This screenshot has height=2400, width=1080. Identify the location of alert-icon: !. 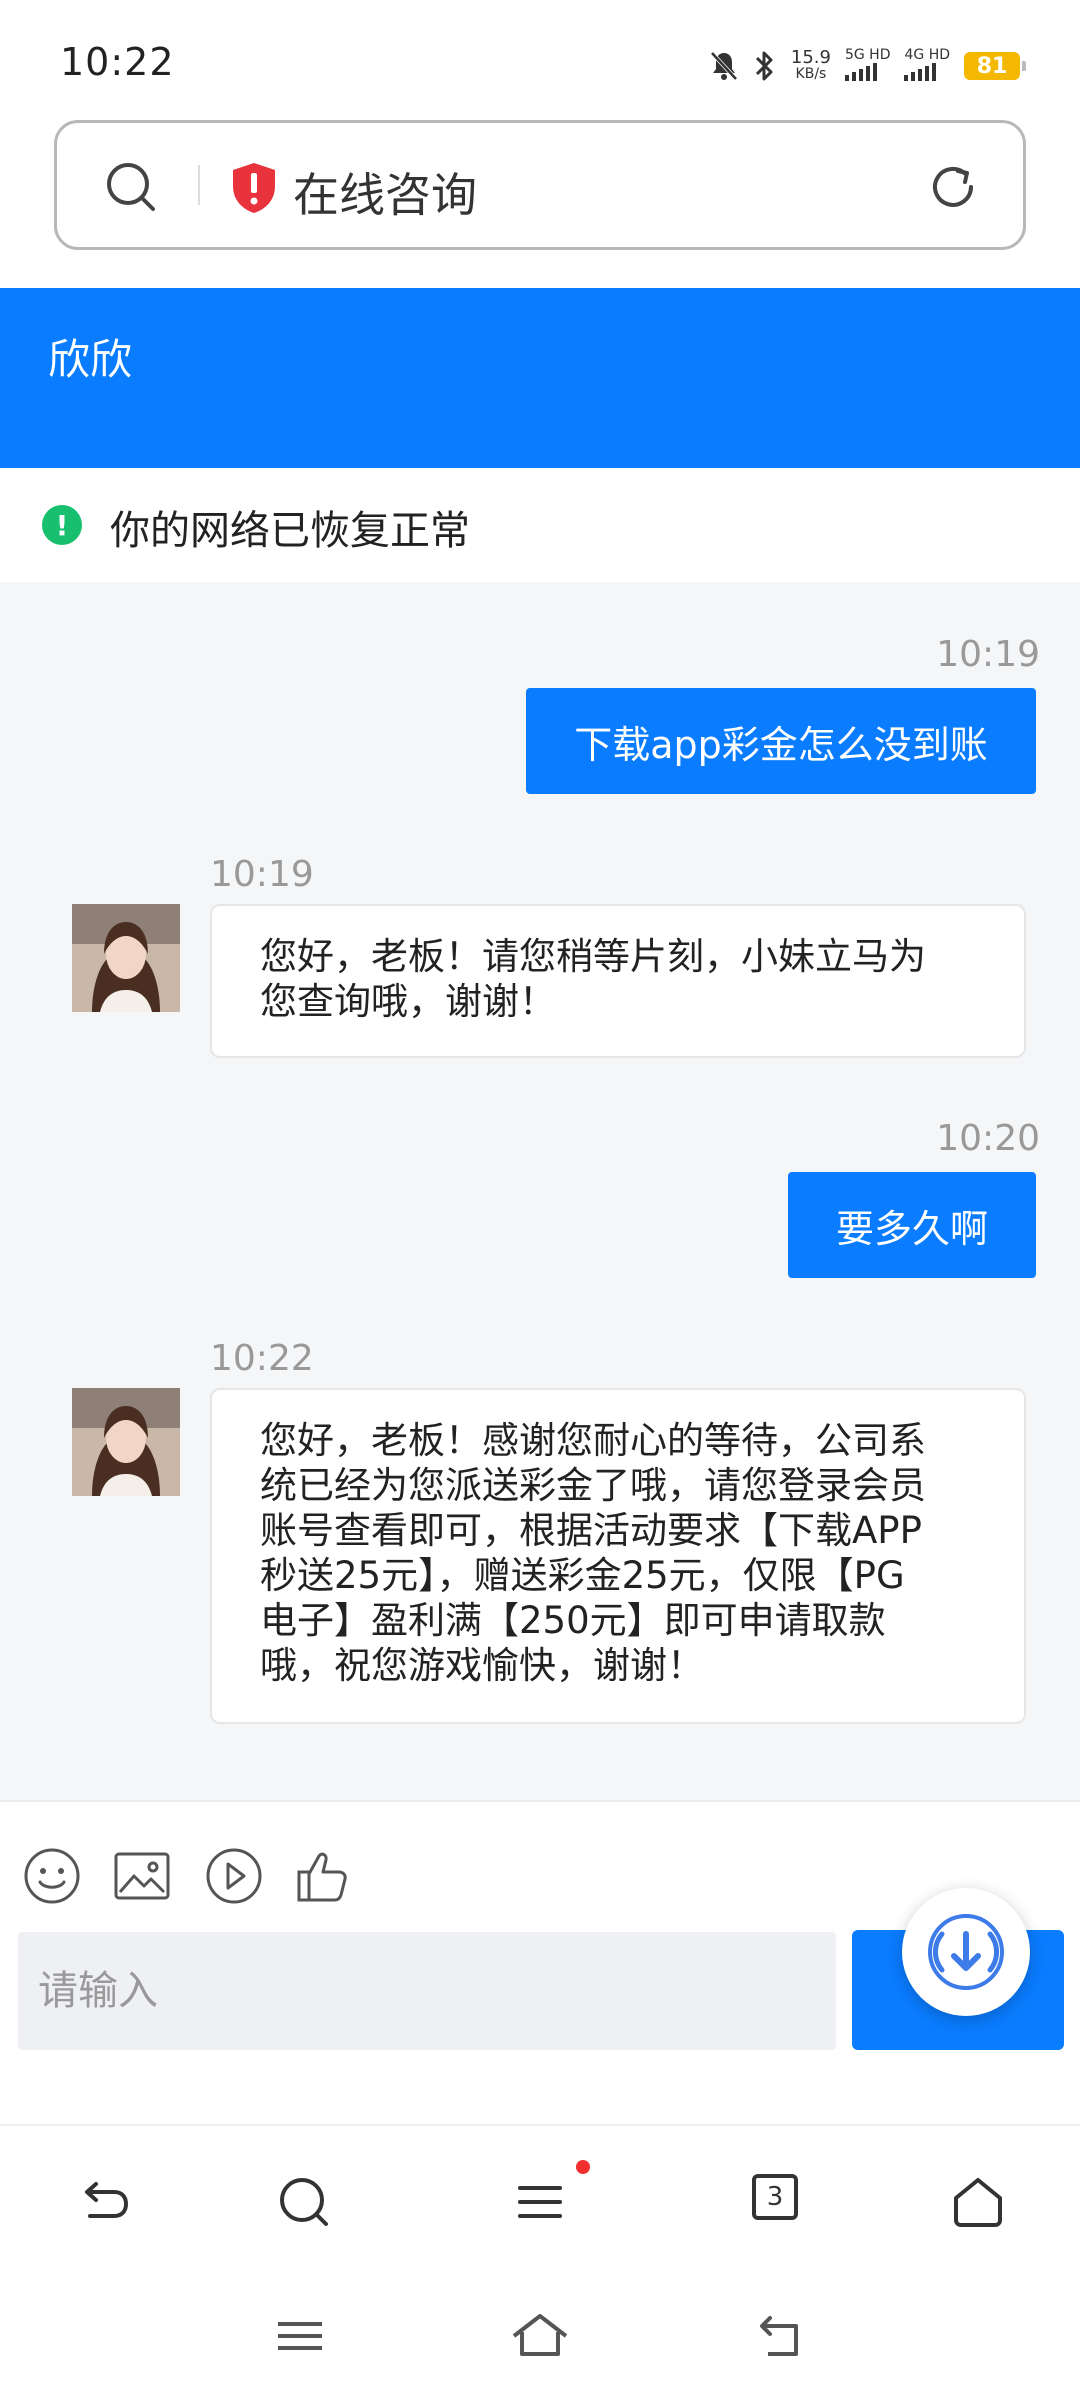
(62, 525).